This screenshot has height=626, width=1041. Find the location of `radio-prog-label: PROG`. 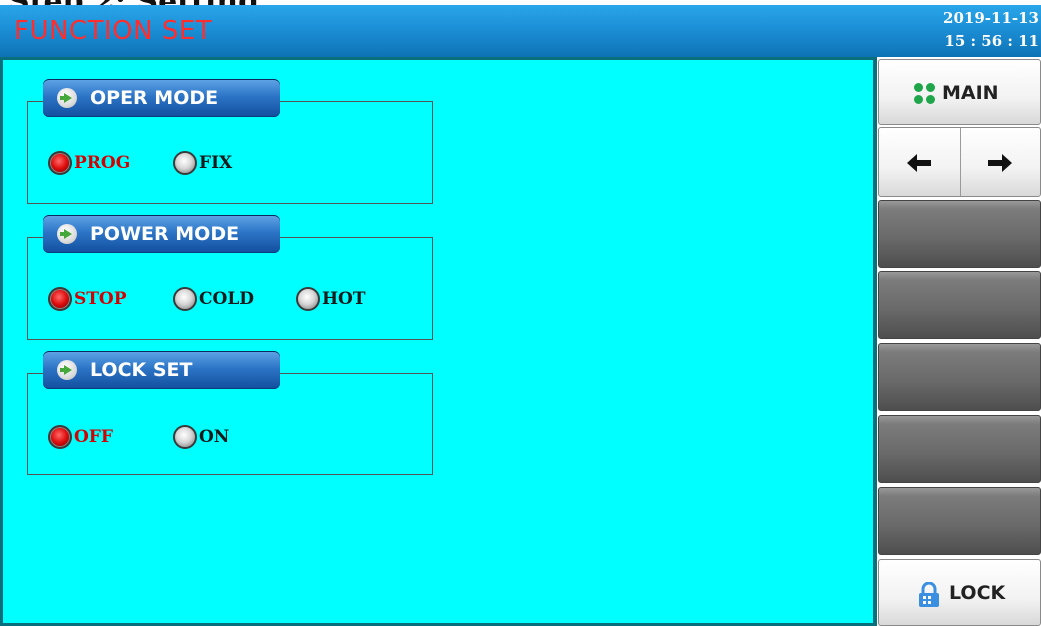

radio-prog-label: PROG is located at coordinates (102, 163).